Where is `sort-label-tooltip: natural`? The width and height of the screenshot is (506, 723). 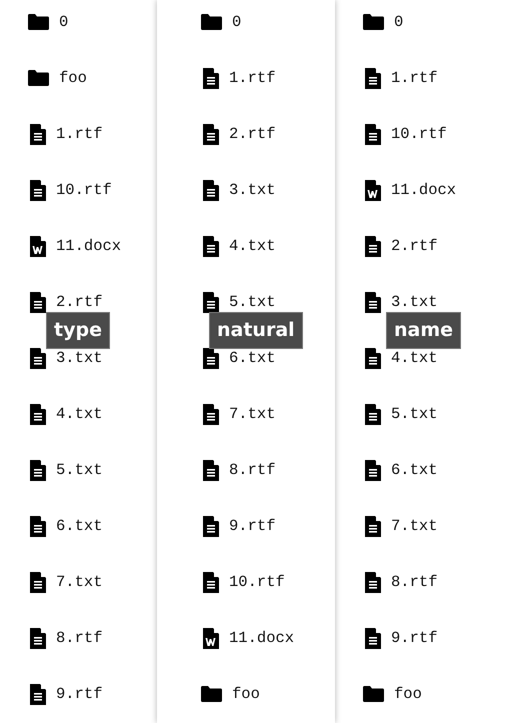 sort-label-tooltip: natural is located at coordinates (256, 330).